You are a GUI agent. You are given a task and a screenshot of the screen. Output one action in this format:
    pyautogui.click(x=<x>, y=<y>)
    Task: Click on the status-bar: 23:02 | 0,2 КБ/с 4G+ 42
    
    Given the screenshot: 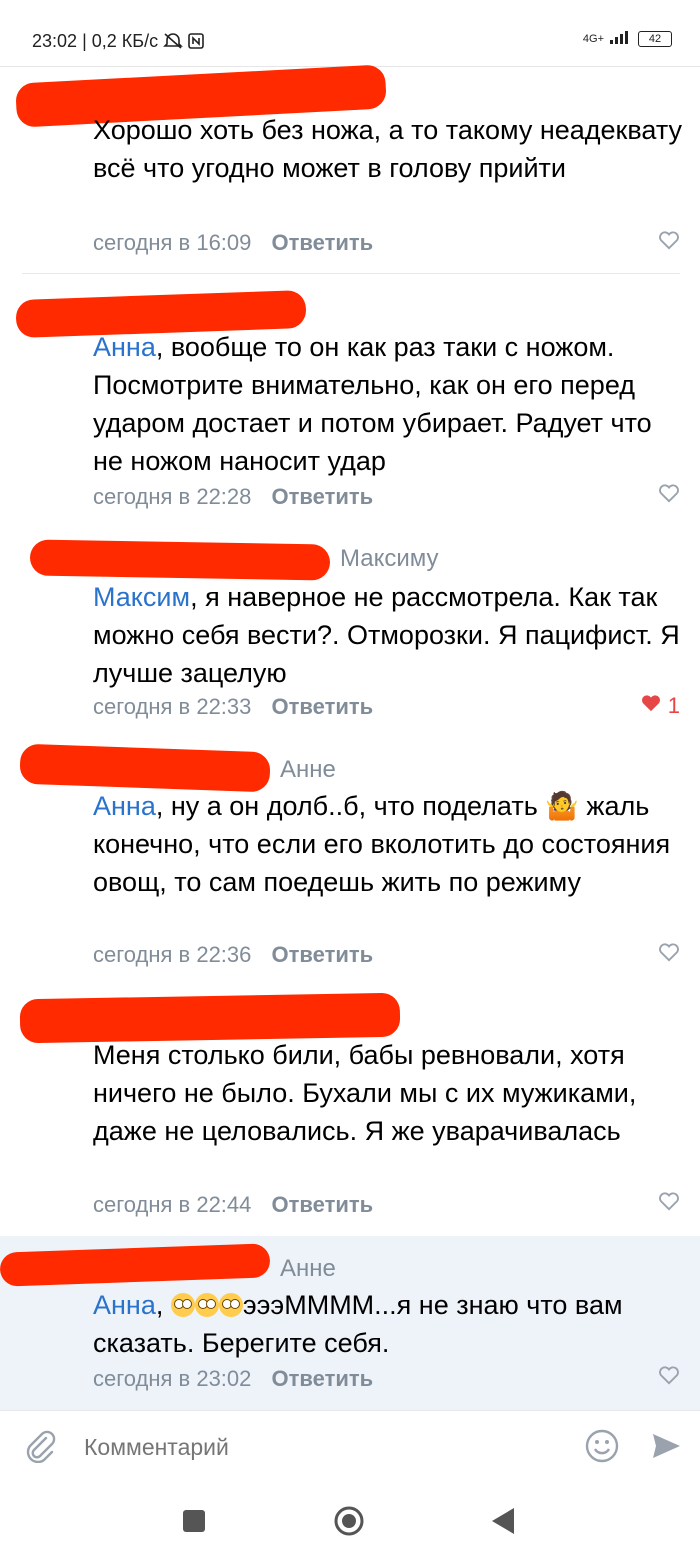 What is the action you would take?
    pyautogui.click(x=350, y=33)
    